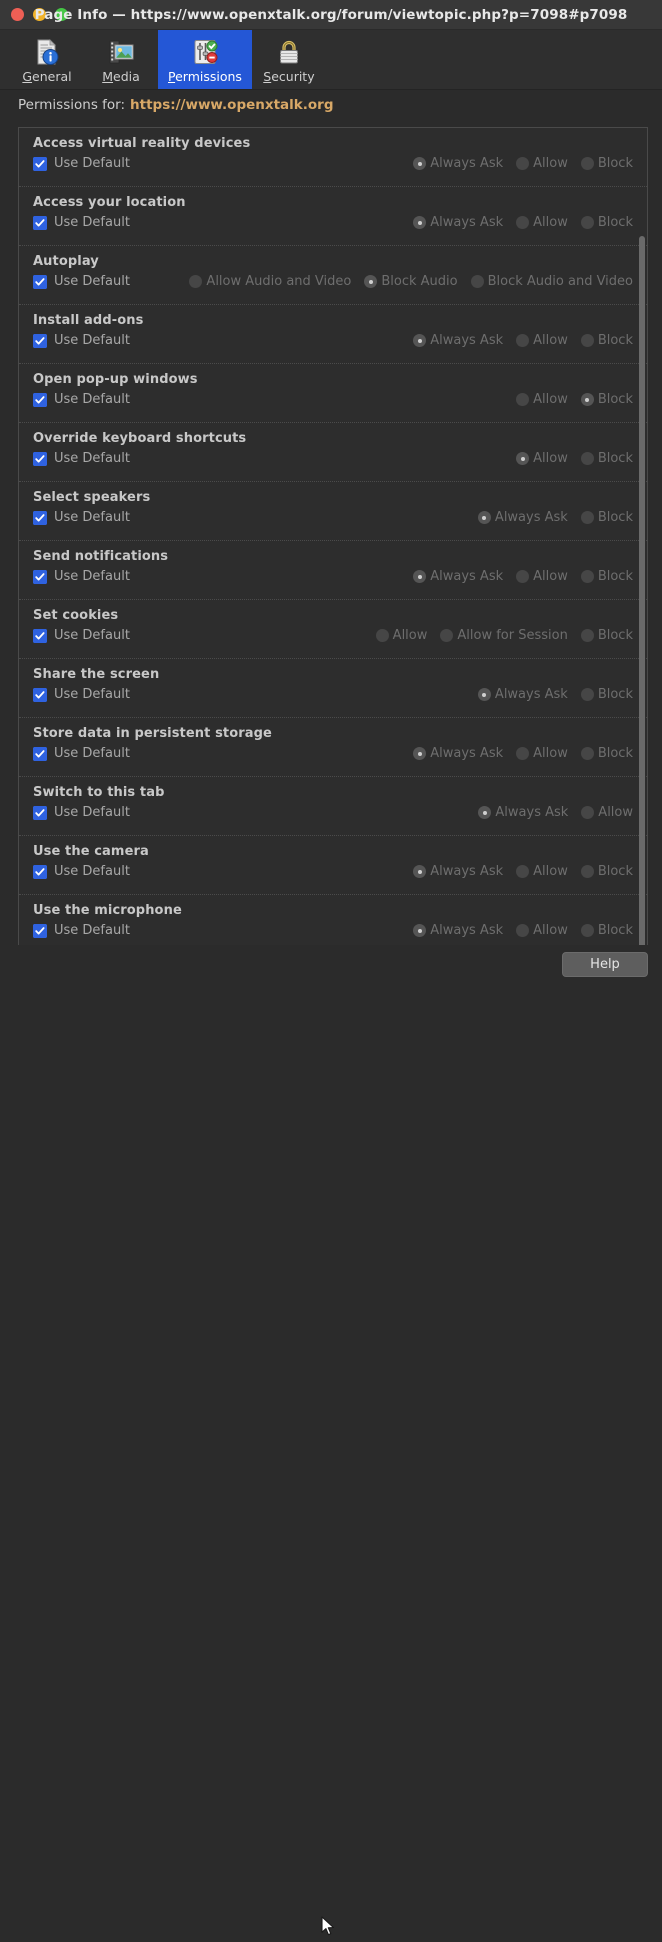 This screenshot has width=662, height=1942. I want to click on permission-name: Autoplay, so click(333, 261).